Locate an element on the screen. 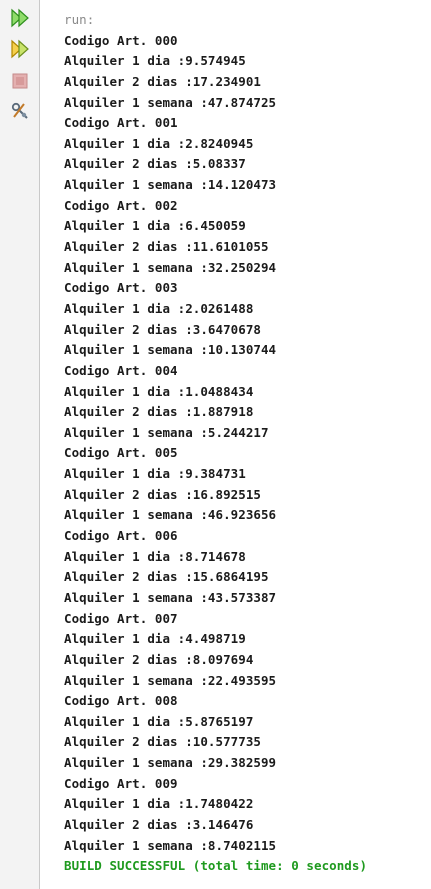  console-line-alquiler: Alquiler 1 dia :2.8240945 is located at coordinates (159, 143).